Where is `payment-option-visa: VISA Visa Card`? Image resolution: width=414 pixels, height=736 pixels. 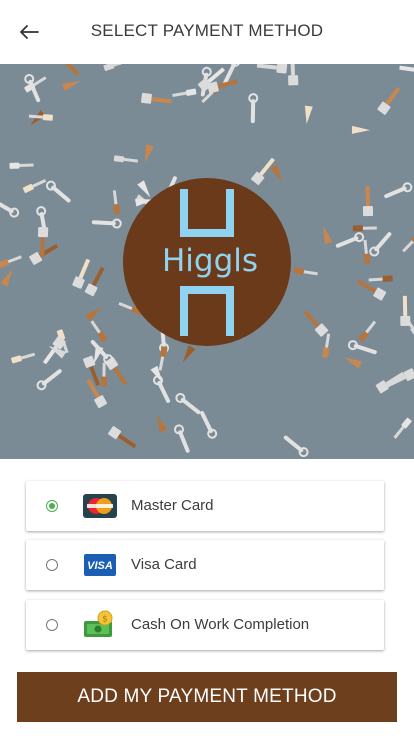 payment-option-visa: VISA Visa Card is located at coordinates (205, 565).